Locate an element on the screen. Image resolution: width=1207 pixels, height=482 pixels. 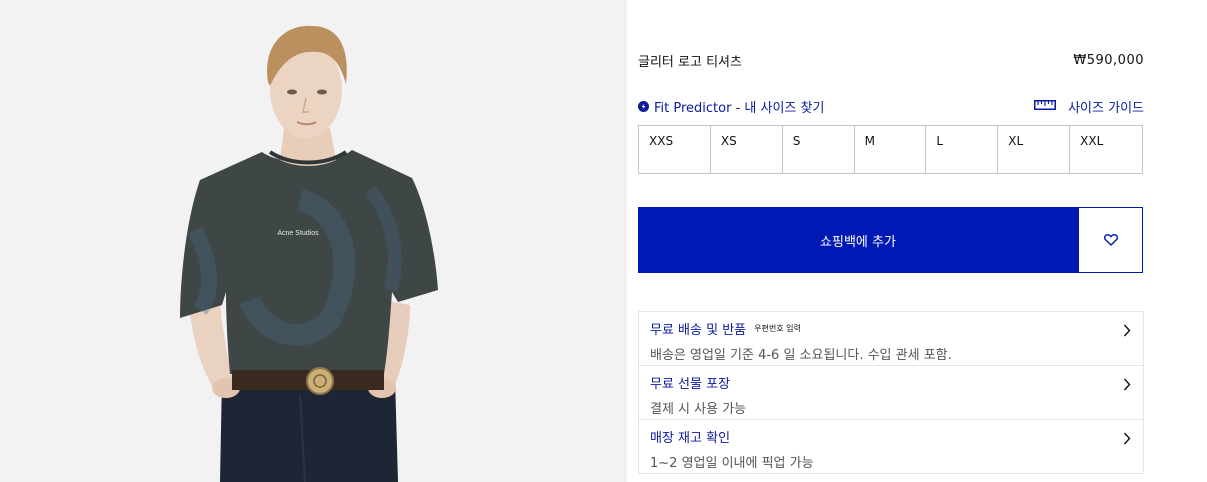
tshirt-logo-text: Acne Studios is located at coordinates (298, 233).